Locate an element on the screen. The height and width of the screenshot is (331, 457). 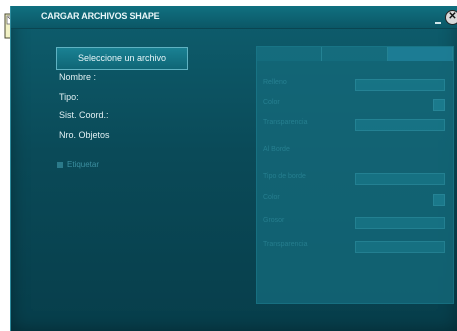
transparencia-borde-field is located at coordinates (400, 247).